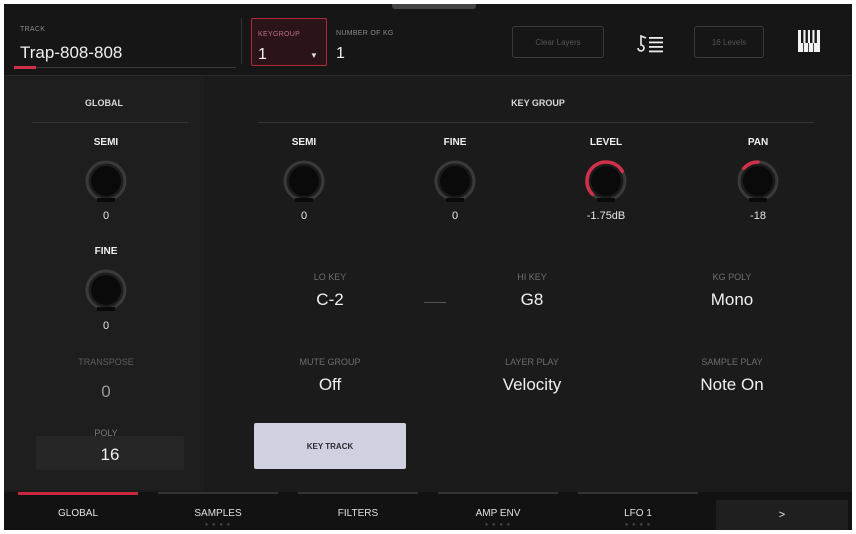 The height and width of the screenshot is (534, 856). Describe the element at coordinates (732, 362) in the screenshot. I see `sample-play-label: SAMPLE PLAY` at that location.